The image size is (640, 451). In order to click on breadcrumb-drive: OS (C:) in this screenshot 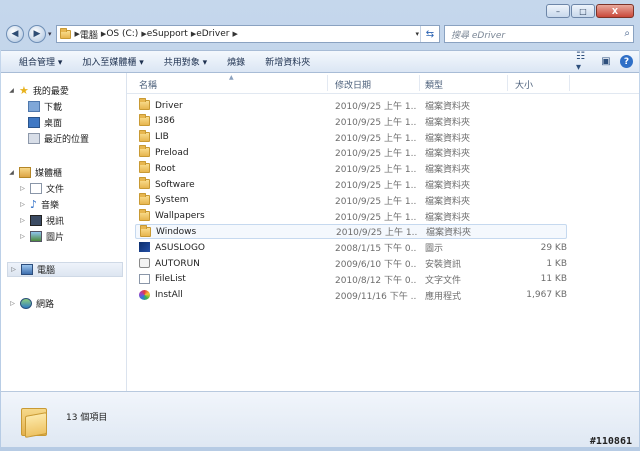, I will do `click(122, 34)`.